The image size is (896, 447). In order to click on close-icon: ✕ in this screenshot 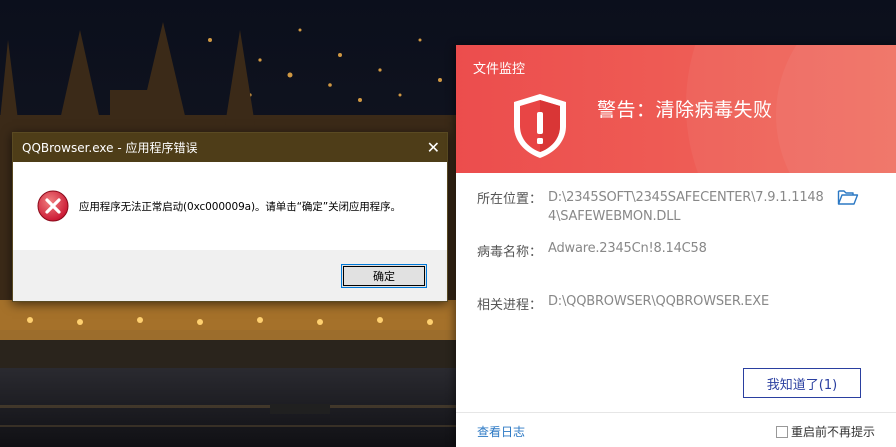, I will do `click(433, 147)`.